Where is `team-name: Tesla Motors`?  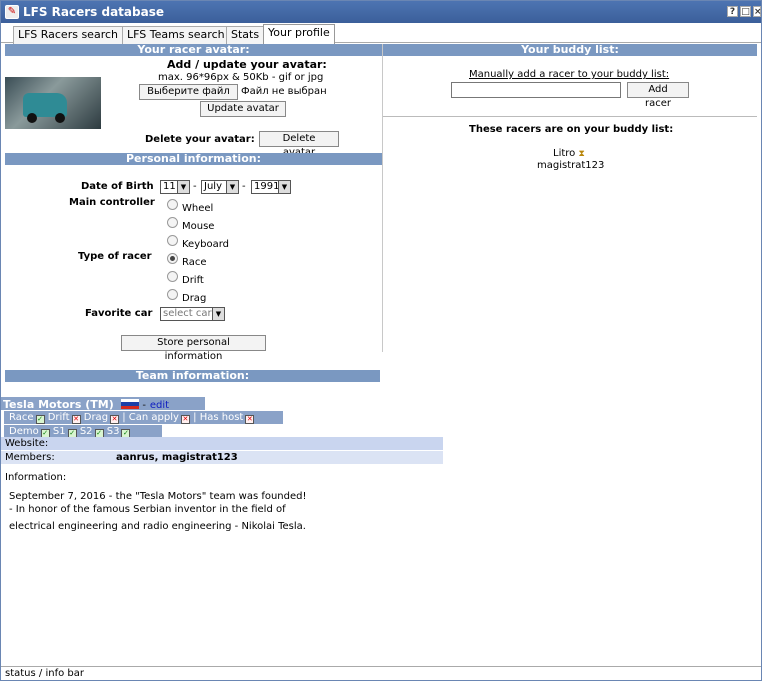 team-name: Tesla Motors is located at coordinates (42, 404).